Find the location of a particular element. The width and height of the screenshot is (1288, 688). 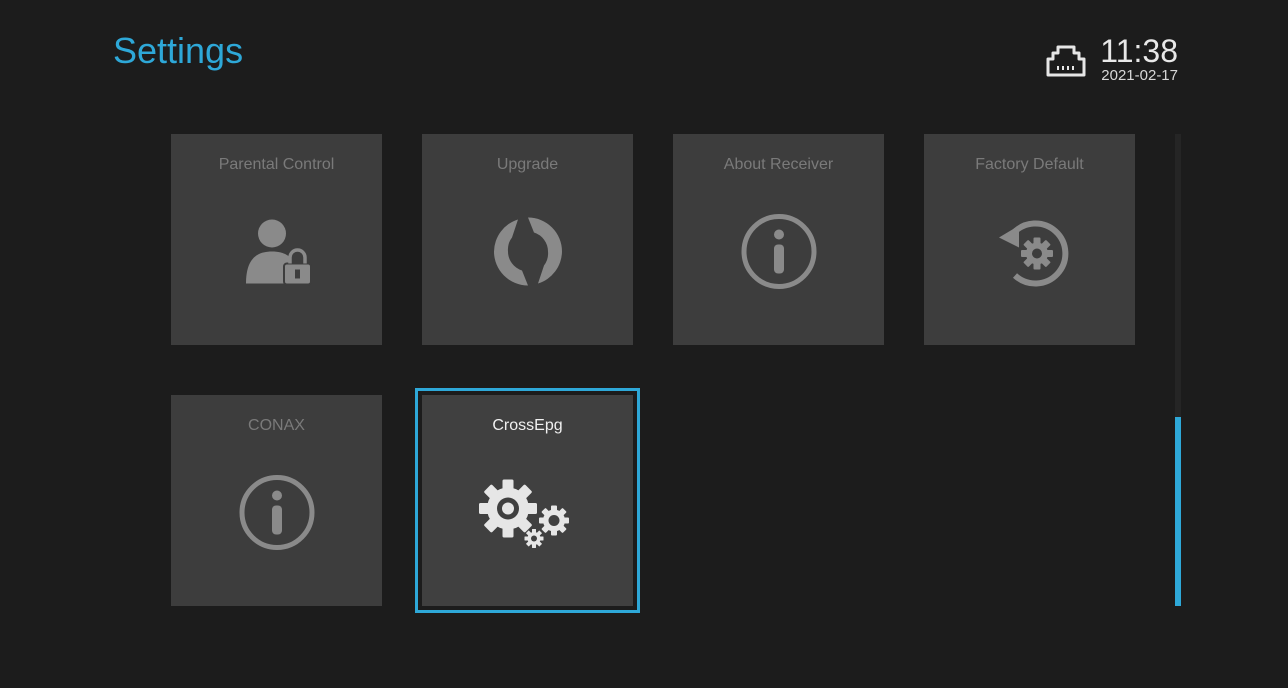

clock: 11:38 2021-02-17 is located at coordinates (1139, 59).